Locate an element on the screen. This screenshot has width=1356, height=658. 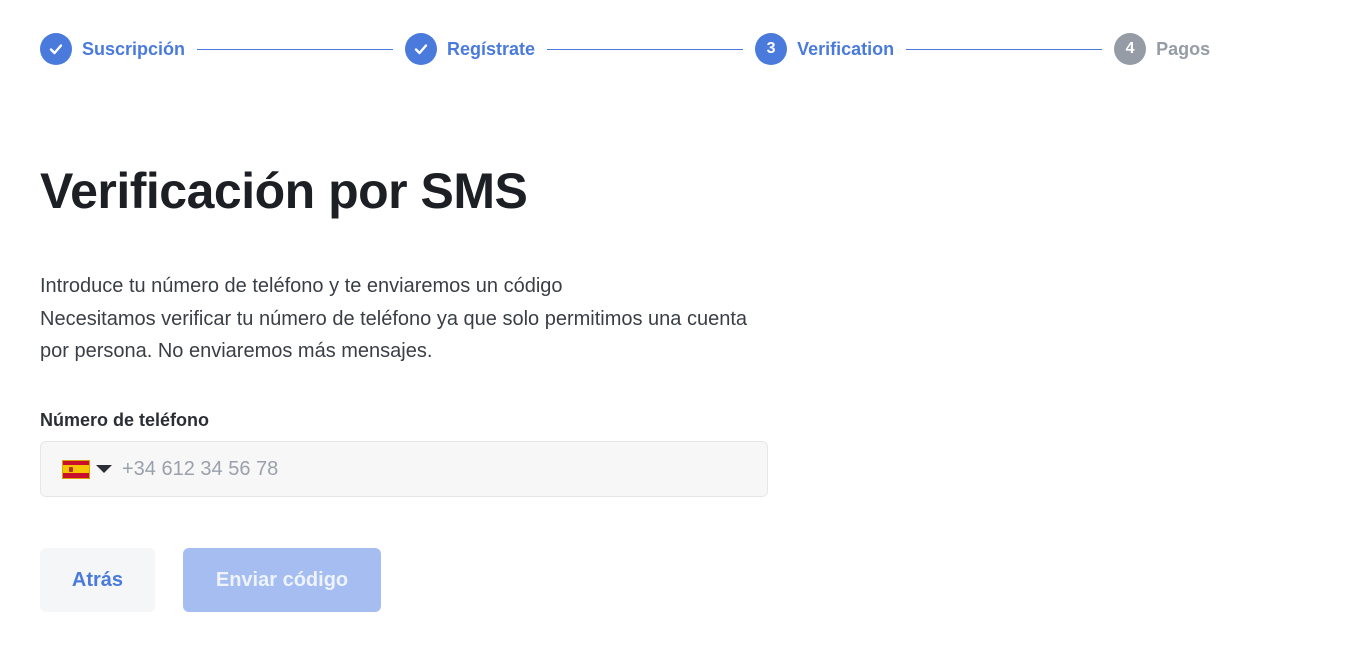
step-label: Pagos is located at coordinates (1183, 48).